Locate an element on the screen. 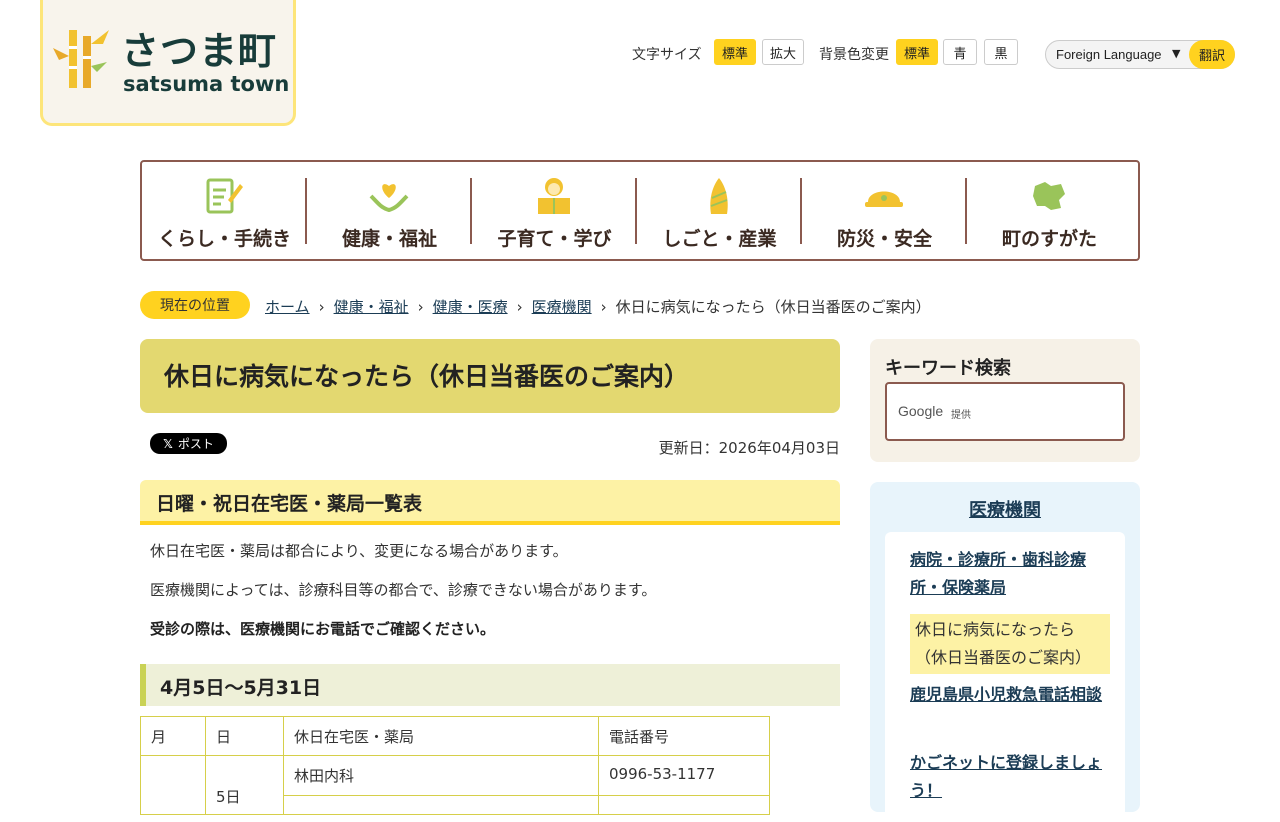 The width and height of the screenshot is (1280, 822). table-header-month: 月 is located at coordinates (173, 736).